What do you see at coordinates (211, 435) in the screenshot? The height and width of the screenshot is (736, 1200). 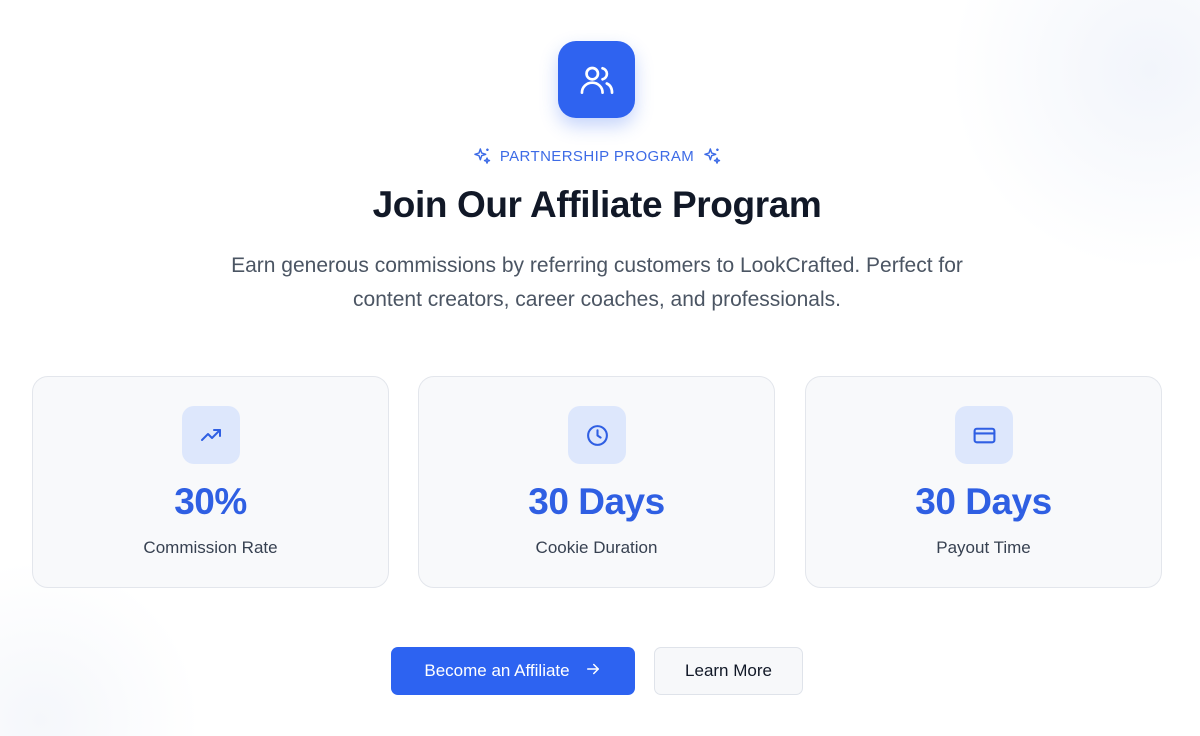 I see `trending-up-icon` at bounding box center [211, 435].